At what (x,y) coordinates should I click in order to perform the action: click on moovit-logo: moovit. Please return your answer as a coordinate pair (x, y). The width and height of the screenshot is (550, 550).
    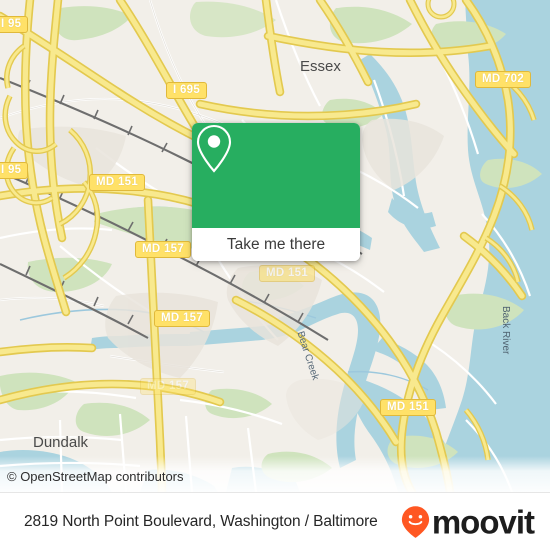
    Looking at the image, I should click on (468, 522).